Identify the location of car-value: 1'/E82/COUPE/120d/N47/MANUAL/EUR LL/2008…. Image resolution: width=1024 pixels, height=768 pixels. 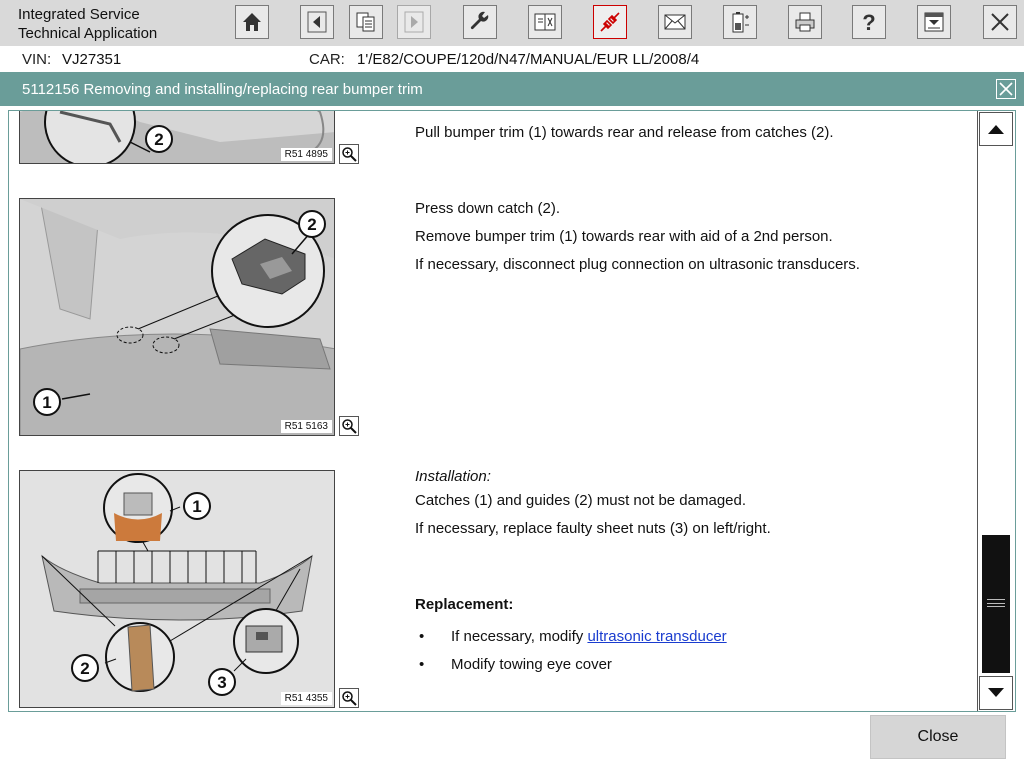
(528, 59).